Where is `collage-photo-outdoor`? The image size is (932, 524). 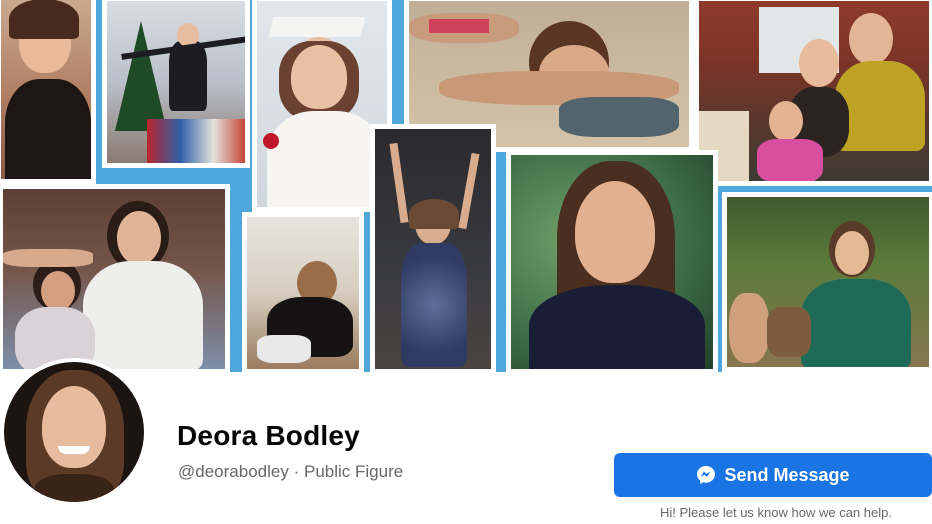 collage-photo-outdoor is located at coordinates (827, 282).